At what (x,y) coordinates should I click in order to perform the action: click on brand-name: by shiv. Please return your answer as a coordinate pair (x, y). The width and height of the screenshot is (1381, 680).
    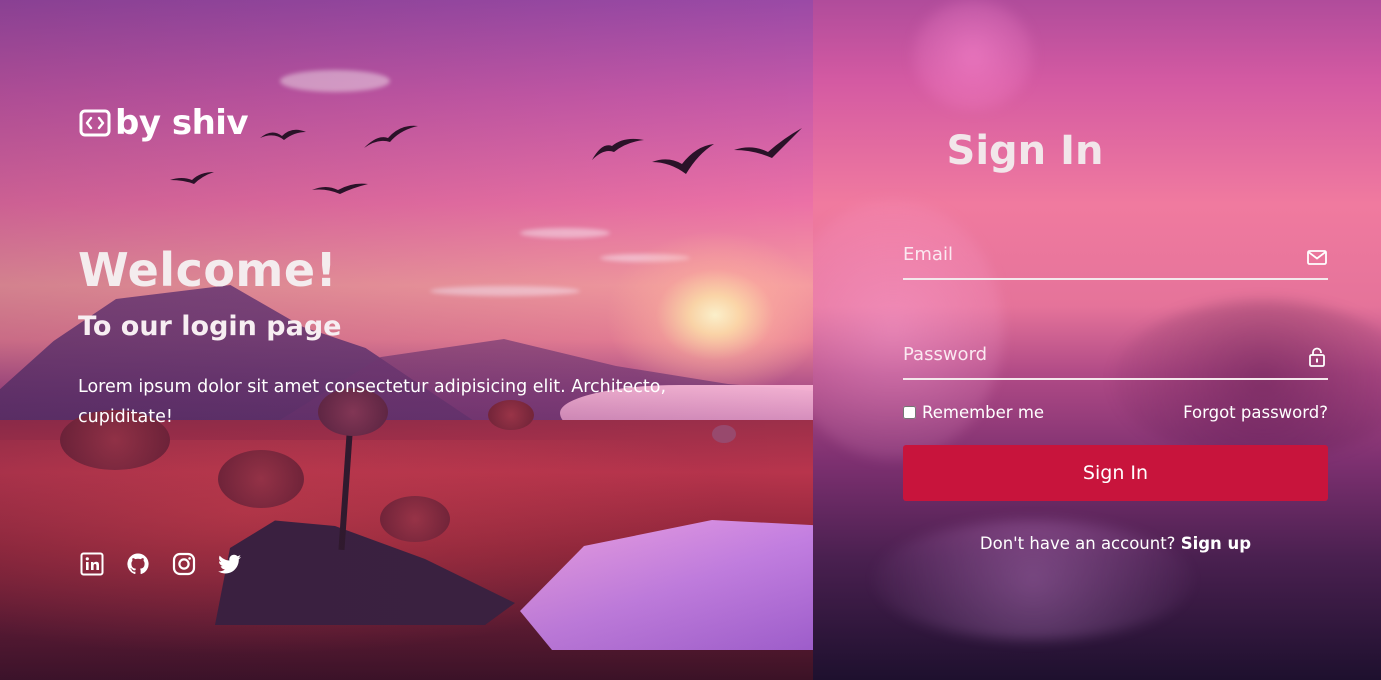
    Looking at the image, I should click on (182, 123).